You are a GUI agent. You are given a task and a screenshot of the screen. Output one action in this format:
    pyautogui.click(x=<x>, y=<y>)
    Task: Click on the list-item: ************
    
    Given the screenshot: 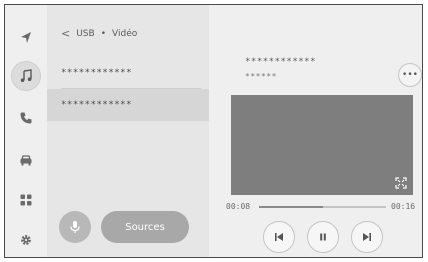 What is the action you would take?
    pyautogui.click(x=128, y=73)
    